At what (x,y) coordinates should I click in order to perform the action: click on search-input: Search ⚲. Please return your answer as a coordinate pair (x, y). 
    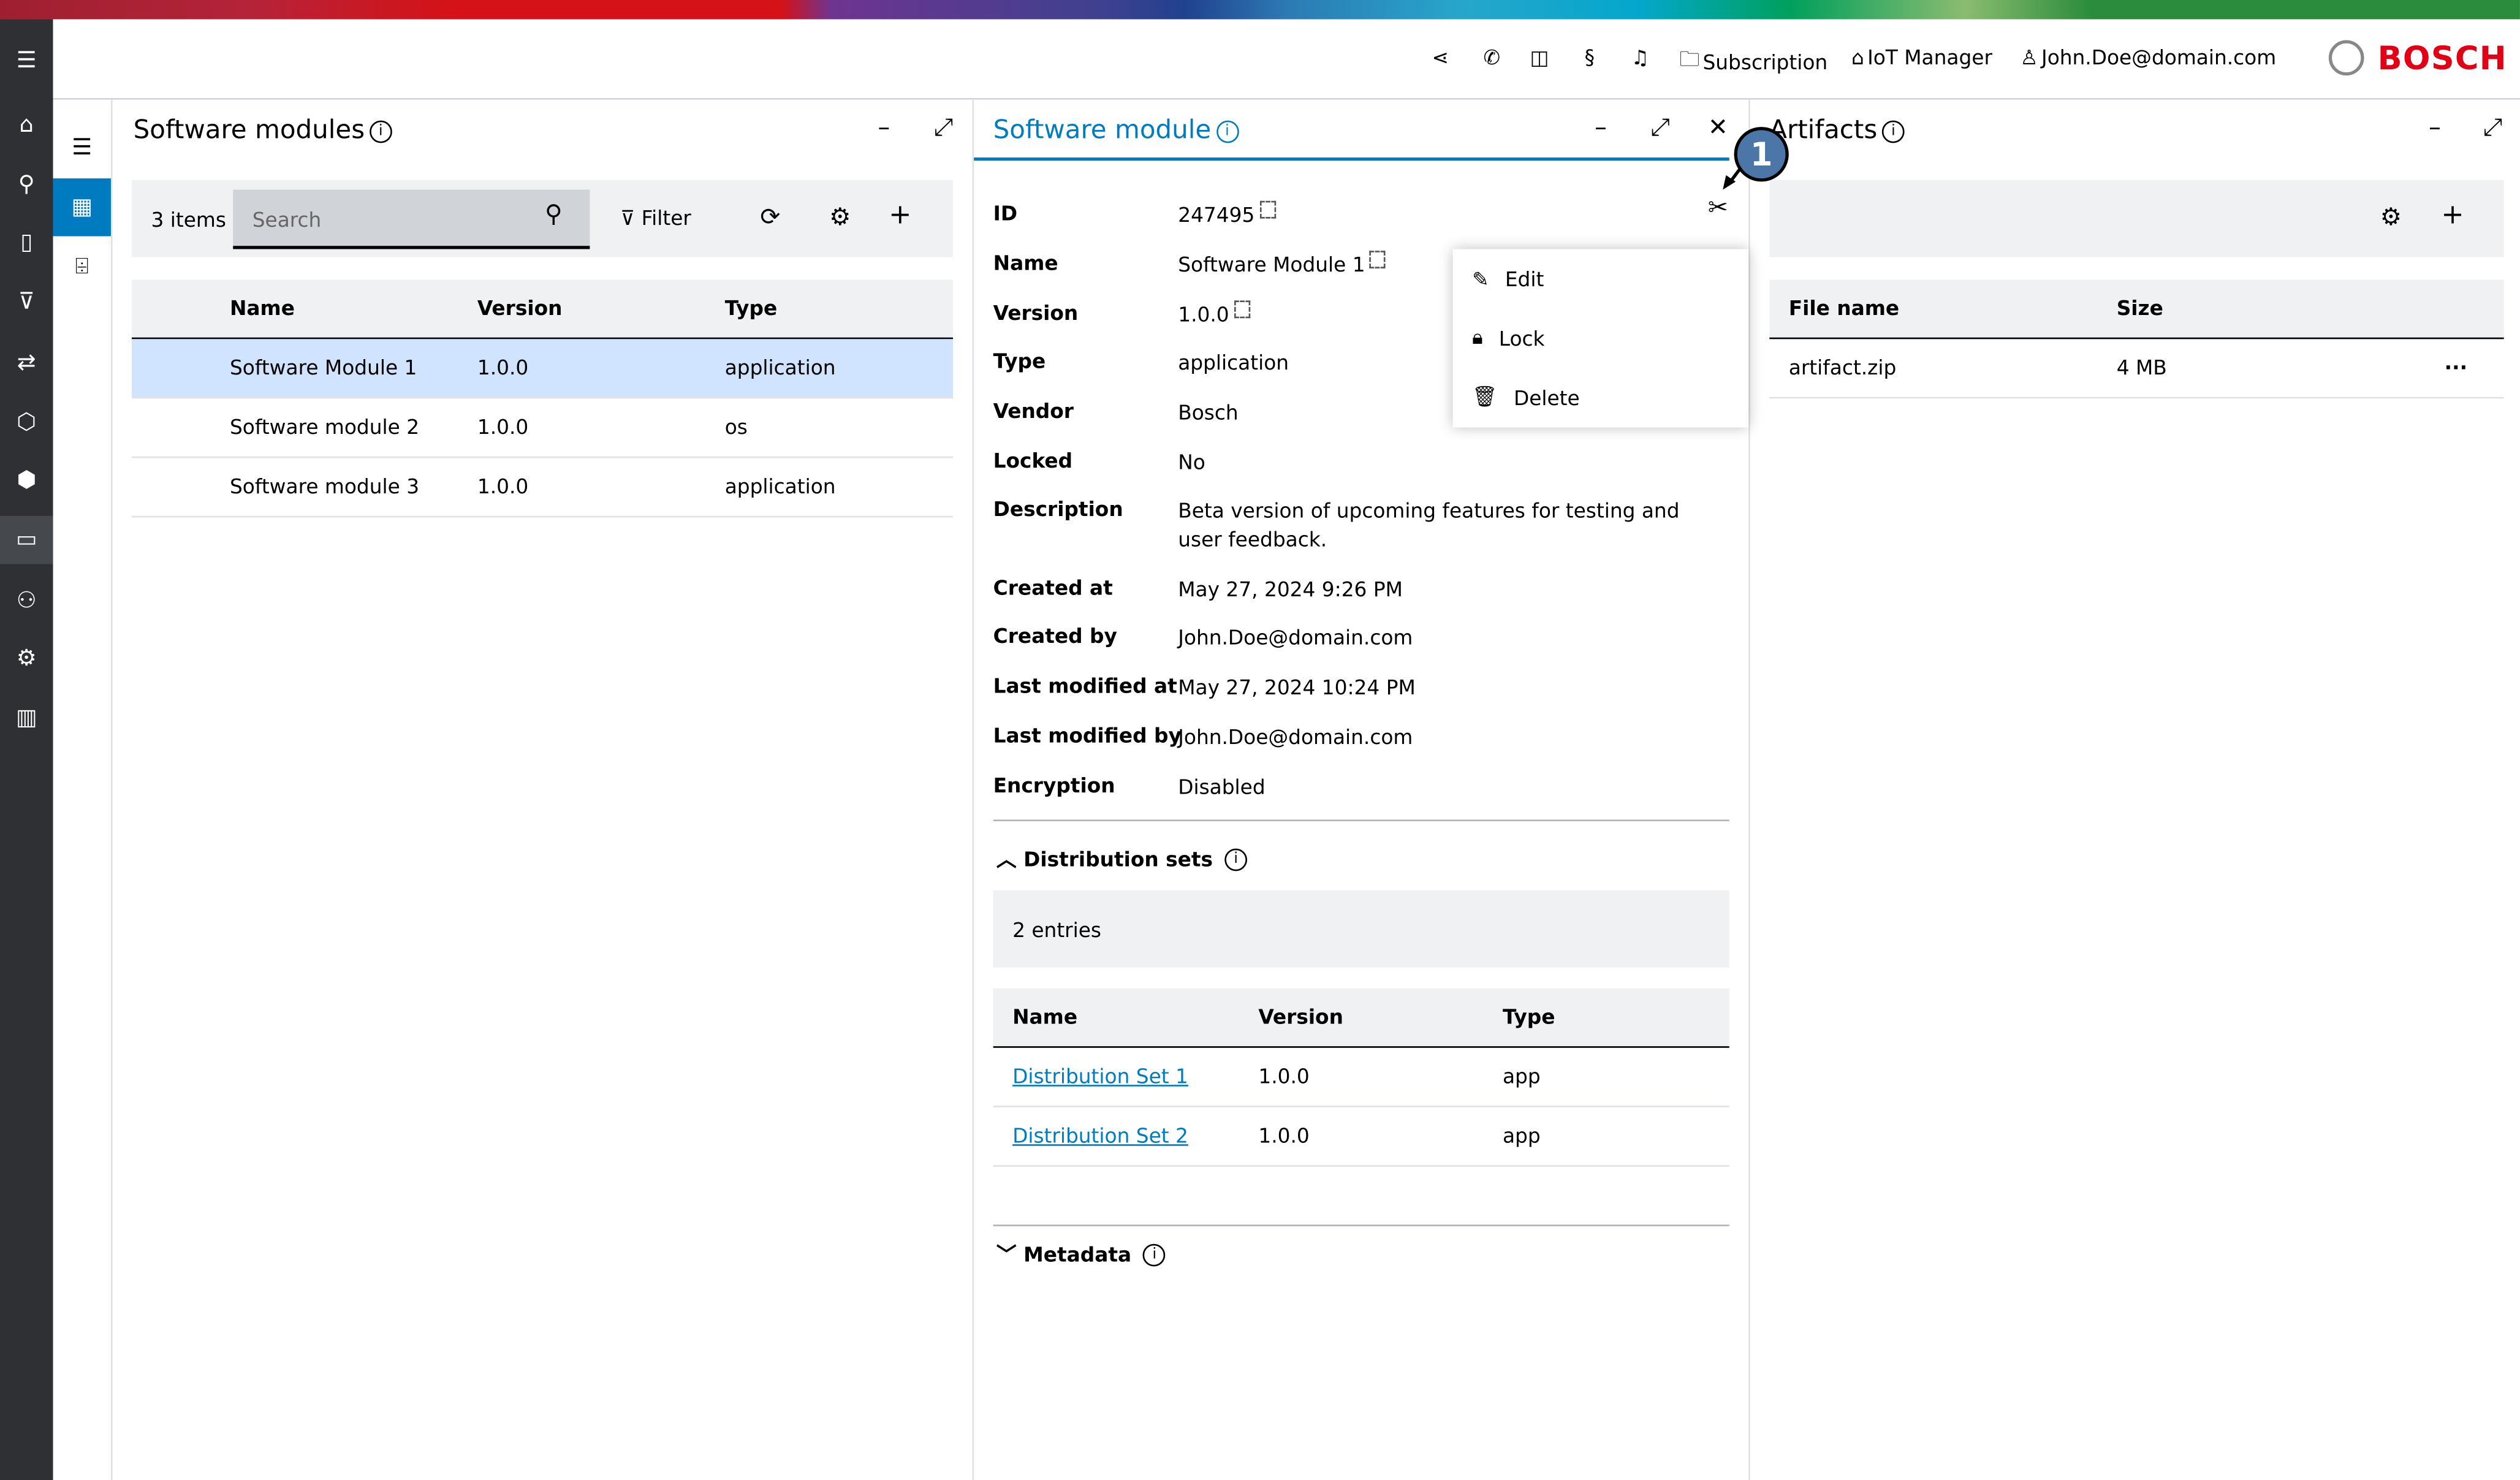
    Looking at the image, I should click on (411, 219).